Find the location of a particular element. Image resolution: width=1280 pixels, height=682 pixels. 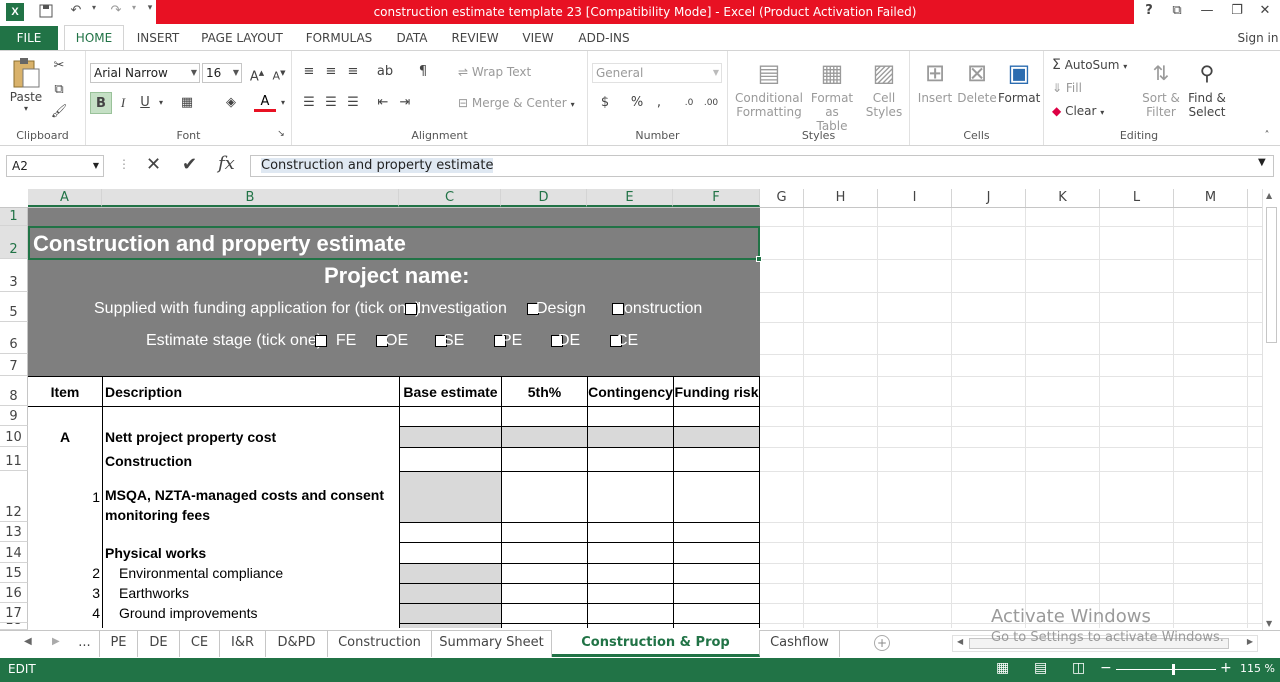

align-right-icon: ☰ is located at coordinates (353, 103).